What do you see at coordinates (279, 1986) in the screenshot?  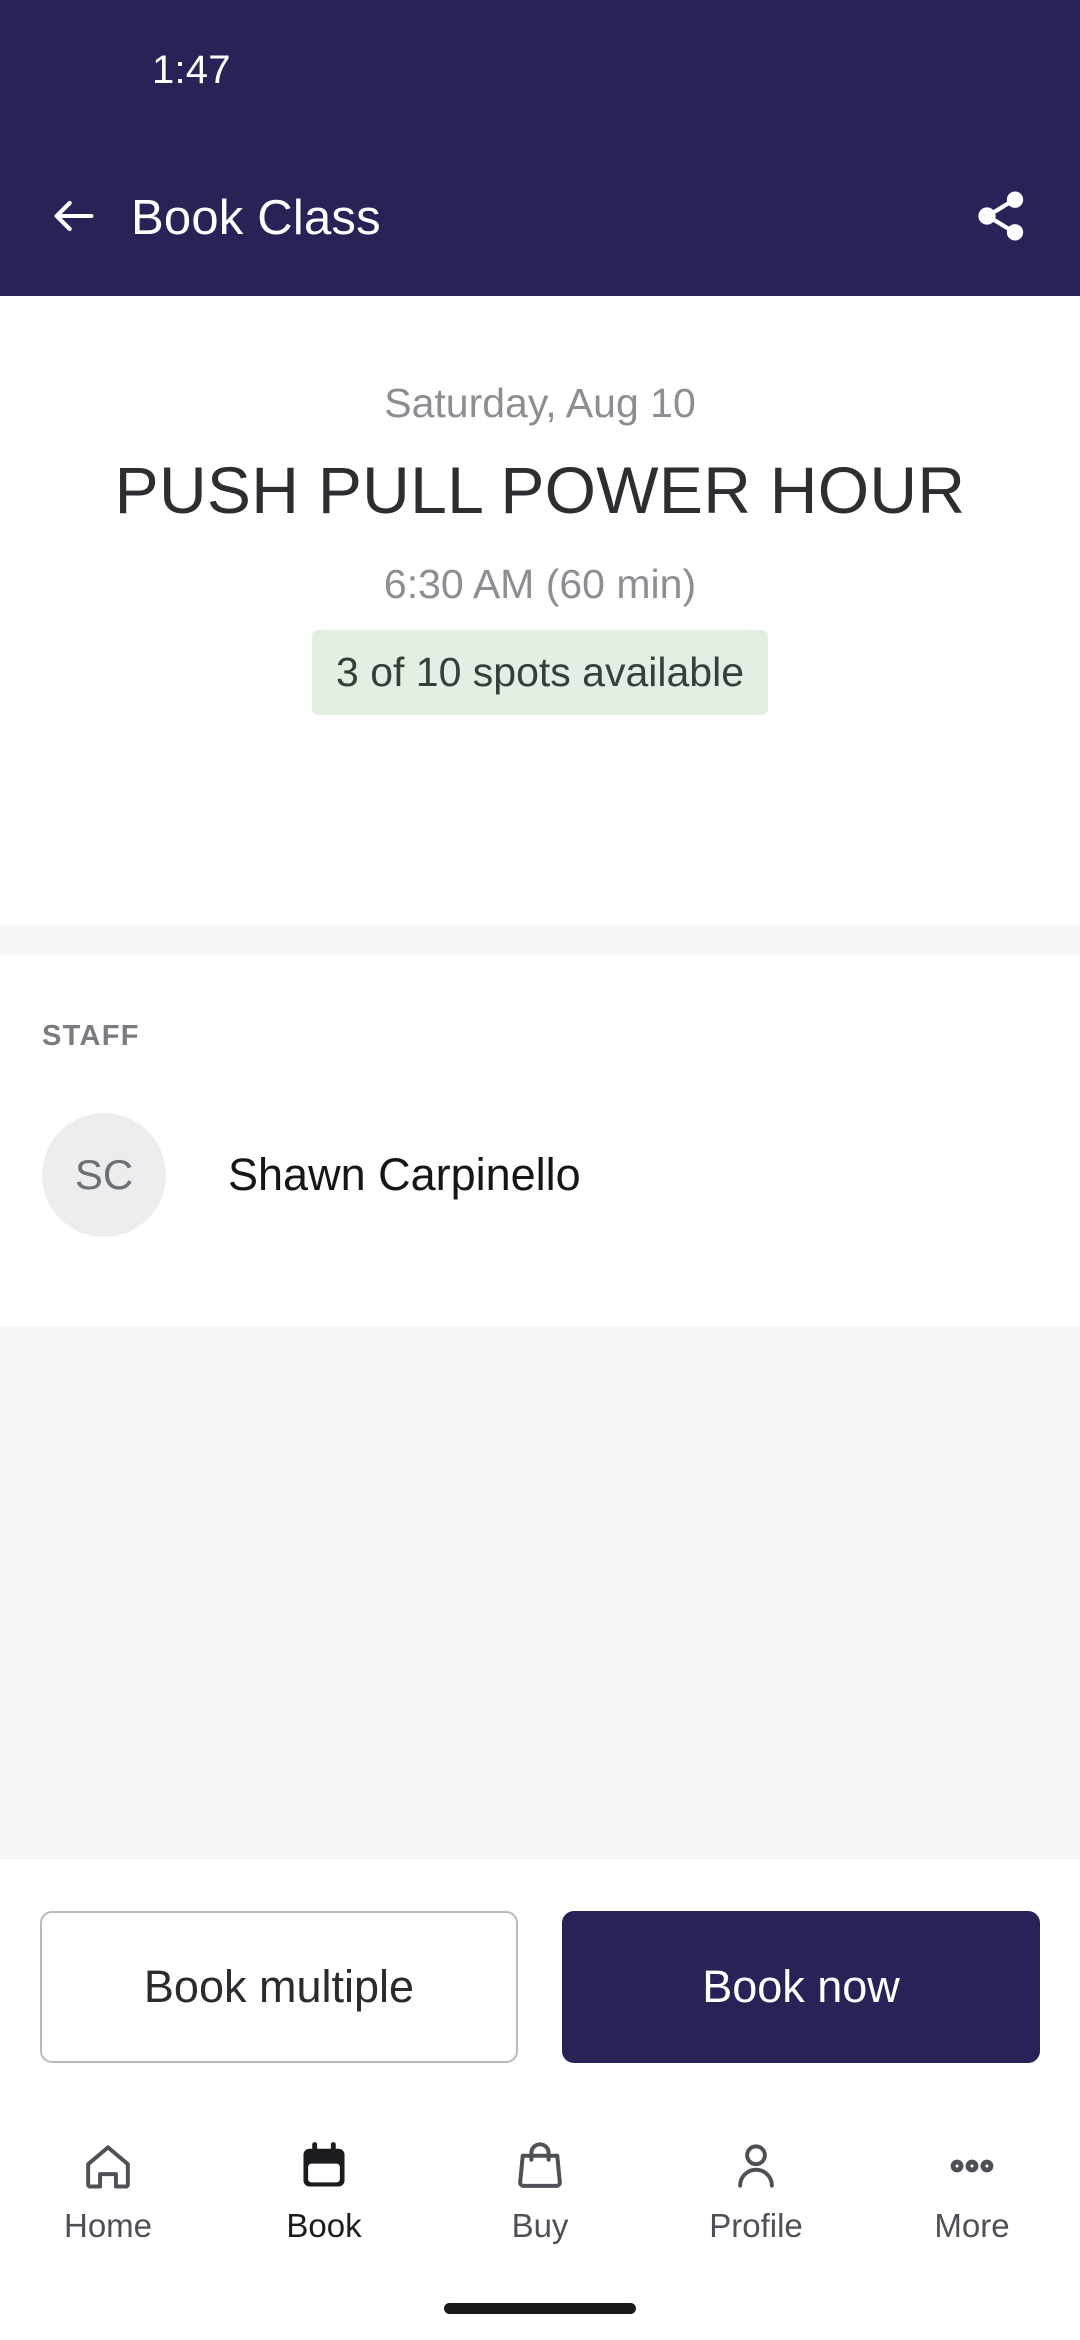 I see `book-multiple-button: Book multiple` at bounding box center [279, 1986].